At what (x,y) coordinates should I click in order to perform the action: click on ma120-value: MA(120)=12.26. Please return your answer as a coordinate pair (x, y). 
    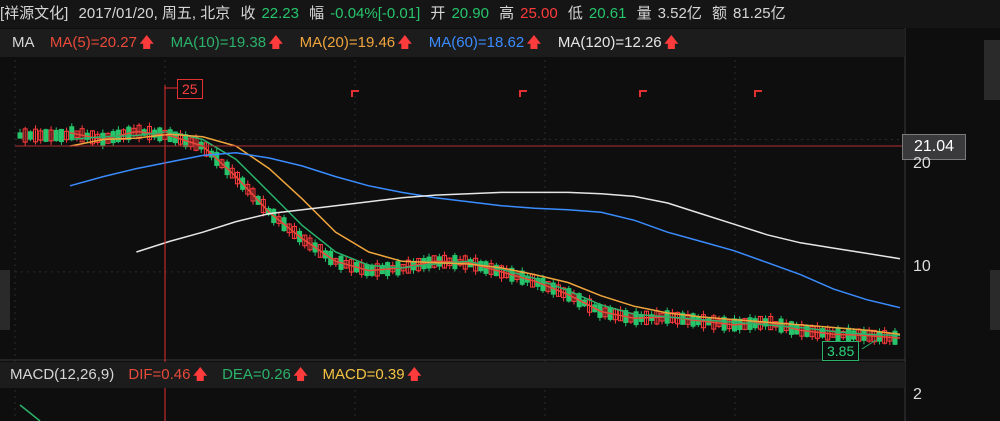
    Looking at the image, I should click on (609, 42).